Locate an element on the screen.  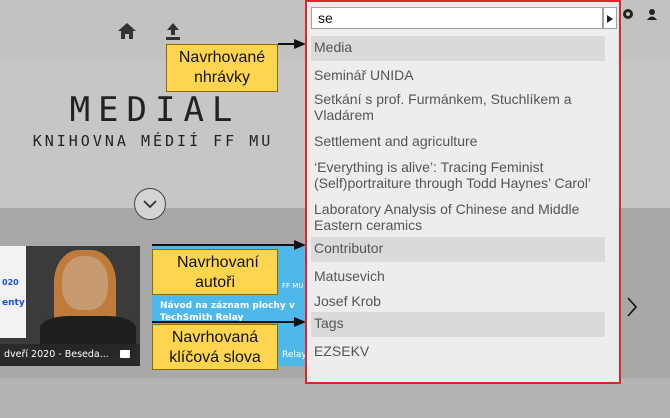
suggestion-item: Seminář UNIDA is located at coordinates (458, 73).